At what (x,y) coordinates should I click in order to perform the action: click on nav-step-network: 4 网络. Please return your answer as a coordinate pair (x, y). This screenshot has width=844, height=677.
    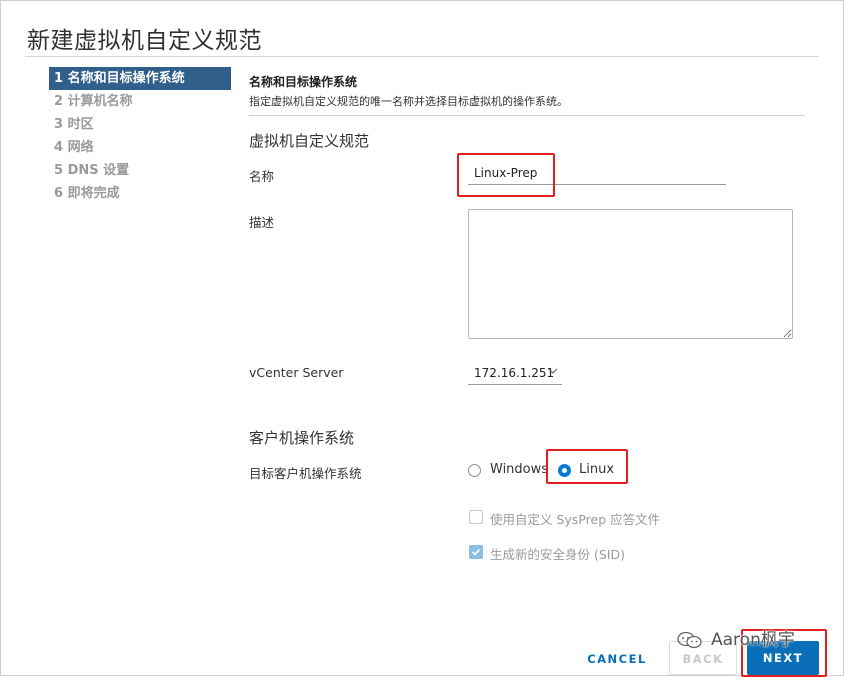
    Looking at the image, I should click on (140, 147).